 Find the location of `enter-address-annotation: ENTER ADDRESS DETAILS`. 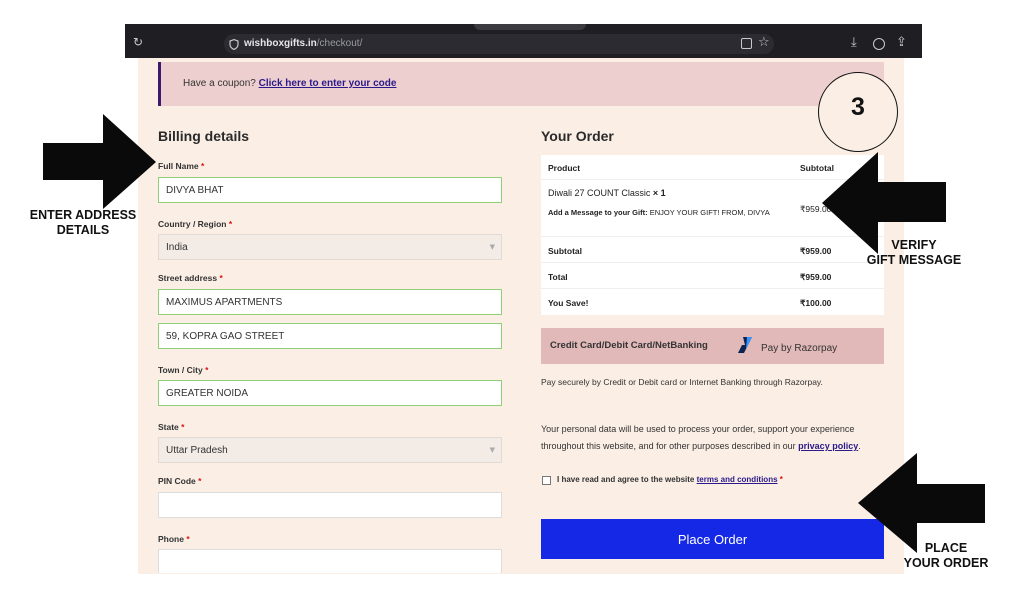

enter-address-annotation: ENTER ADDRESS DETAILS is located at coordinates (83, 223).